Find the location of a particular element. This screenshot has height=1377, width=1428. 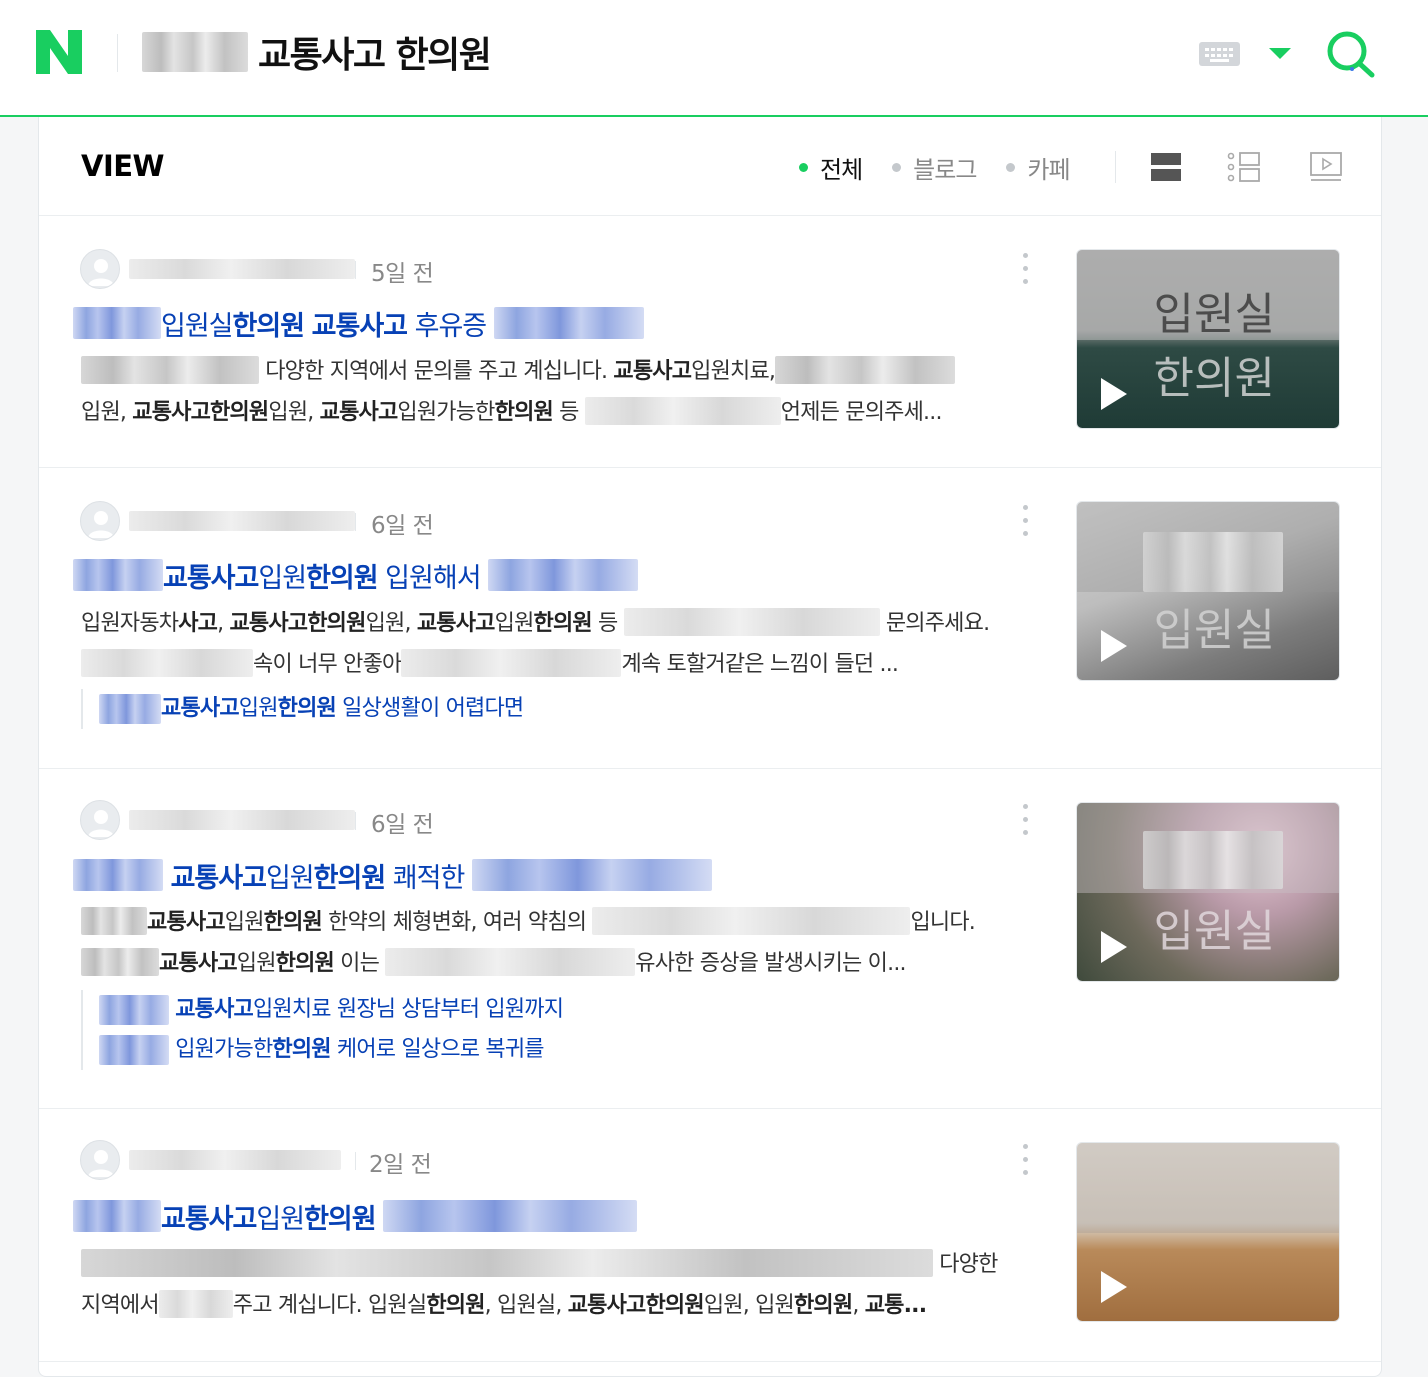

desc-keyword: 사고 is located at coordinates (198, 623).